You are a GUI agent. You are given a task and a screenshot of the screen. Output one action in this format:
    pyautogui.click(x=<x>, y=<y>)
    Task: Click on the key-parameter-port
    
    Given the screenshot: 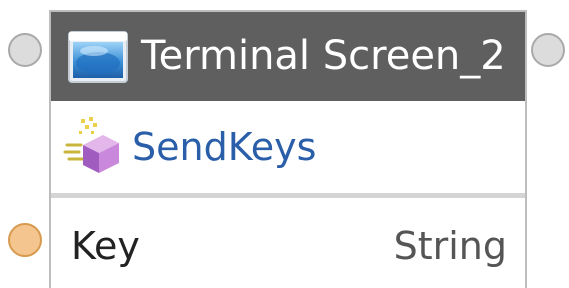 What is the action you would take?
    pyautogui.click(x=25, y=240)
    